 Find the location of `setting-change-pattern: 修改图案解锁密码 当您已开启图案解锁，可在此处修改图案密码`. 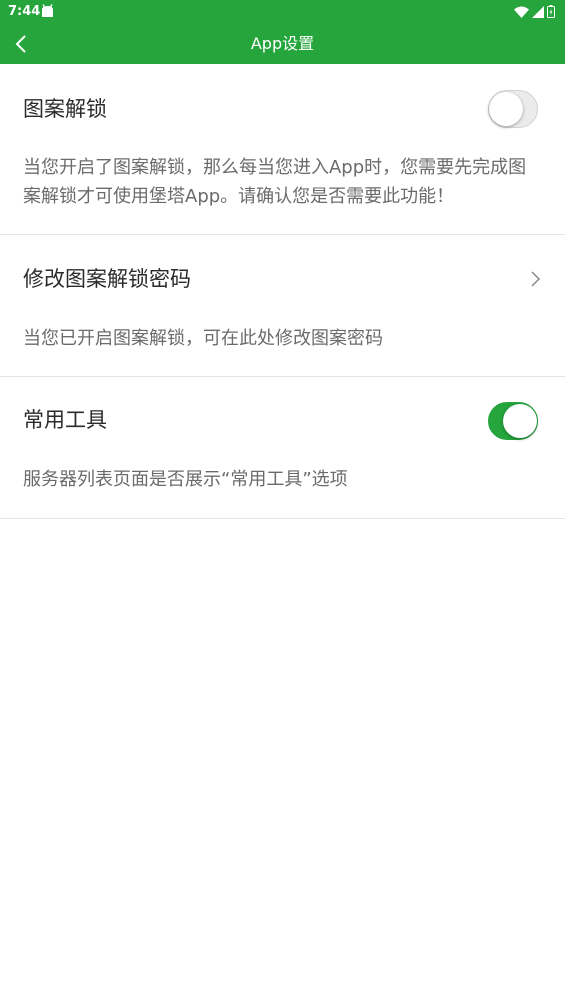

setting-change-pattern: 修改图案解锁密码 当您已开启图案解锁，可在此处修改图案密码 is located at coordinates (282, 306).